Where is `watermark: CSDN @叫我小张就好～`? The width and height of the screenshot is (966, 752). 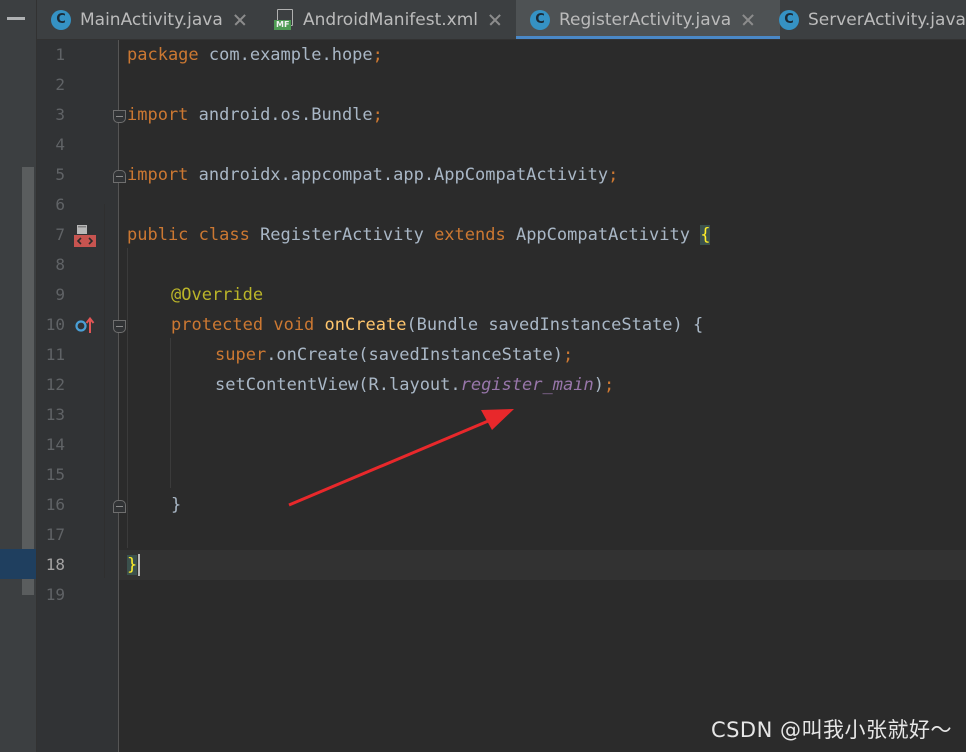 watermark: CSDN @叫我小张就好～ is located at coordinates (831, 730).